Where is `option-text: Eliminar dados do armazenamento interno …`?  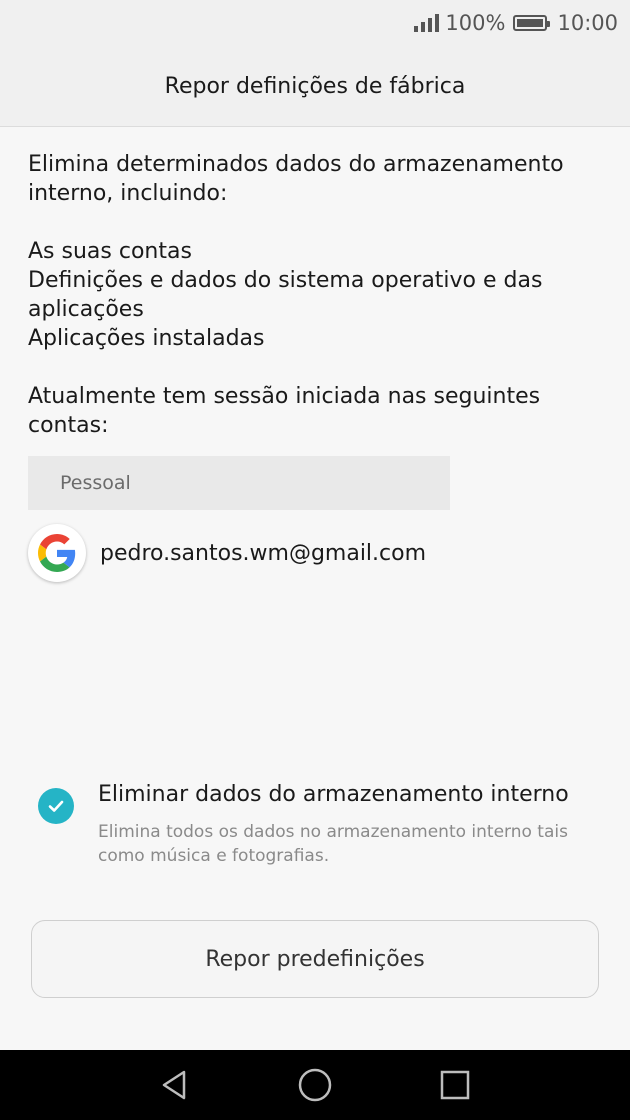 option-text: Eliminar dados do armazenamento interno … is located at coordinates (350, 826).